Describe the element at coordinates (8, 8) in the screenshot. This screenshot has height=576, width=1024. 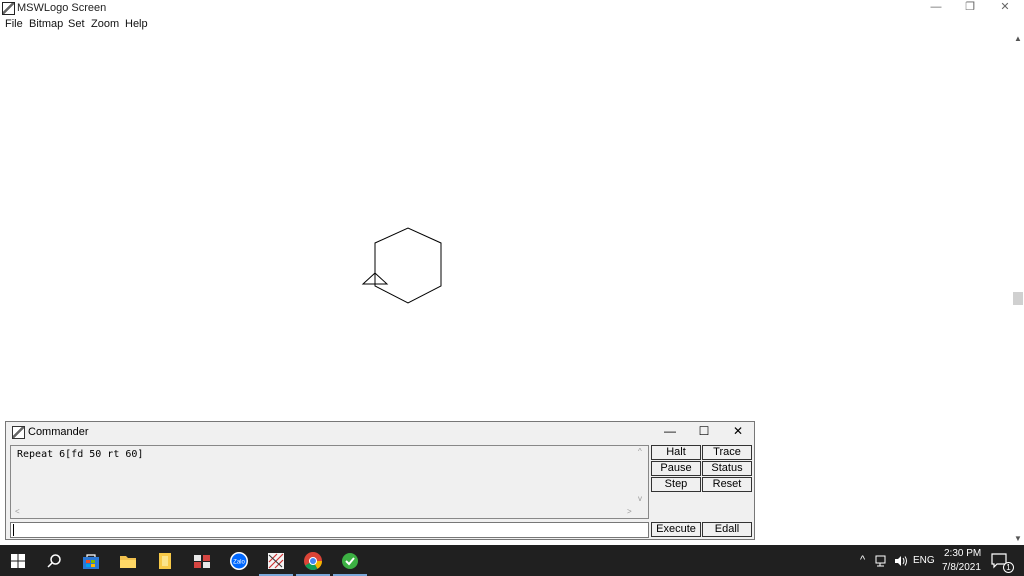
I see `mswlogo-app-icon` at that location.